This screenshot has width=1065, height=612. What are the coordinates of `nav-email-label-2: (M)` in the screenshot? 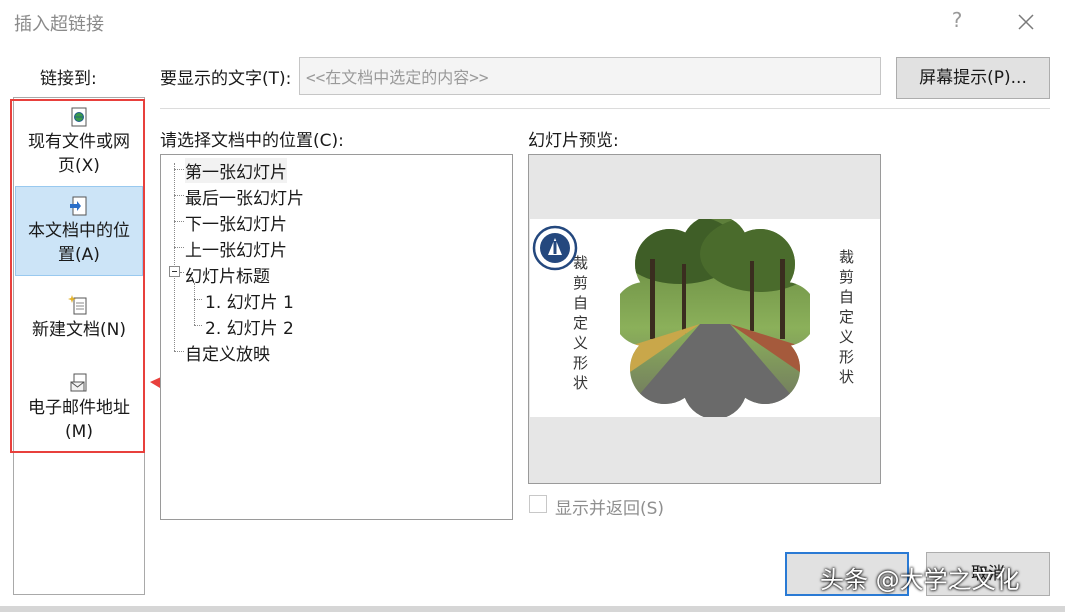 It's located at (79, 432).